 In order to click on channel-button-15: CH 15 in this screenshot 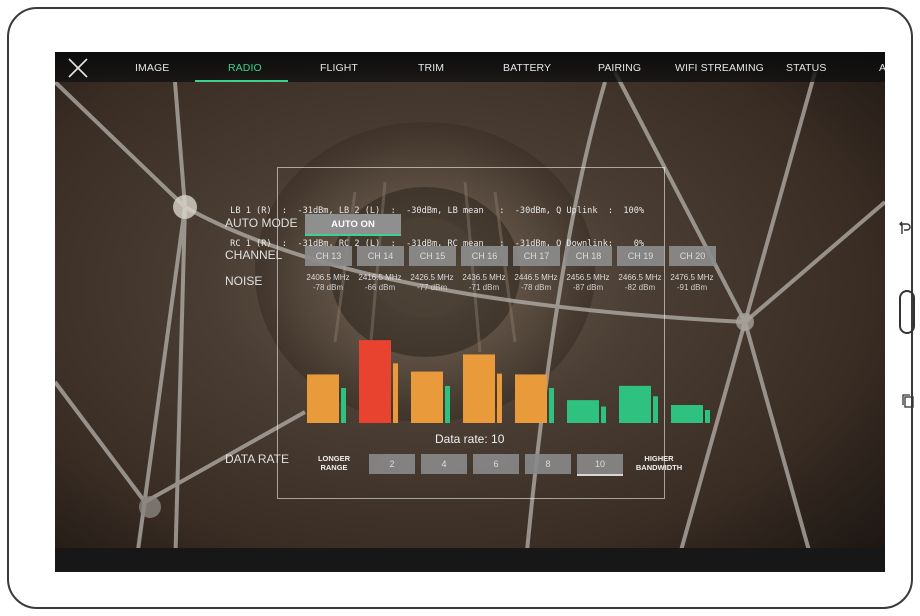, I will do `click(432, 256)`.